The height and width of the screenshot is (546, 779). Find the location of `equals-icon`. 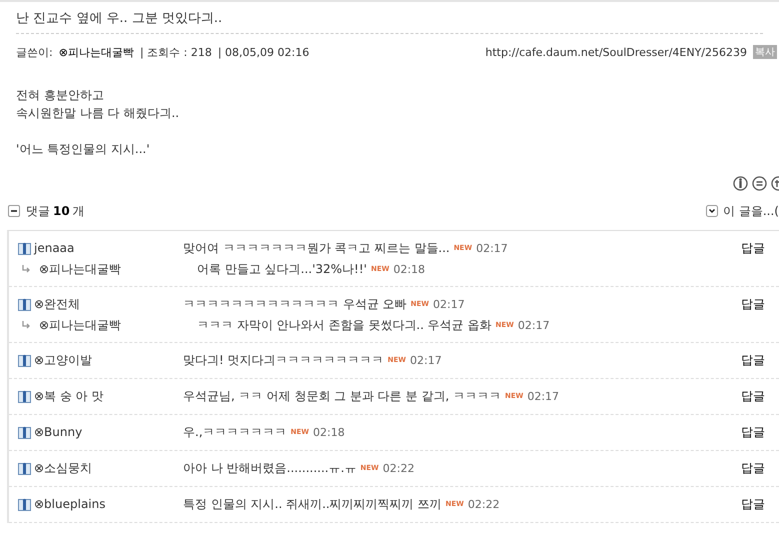

equals-icon is located at coordinates (759, 183).